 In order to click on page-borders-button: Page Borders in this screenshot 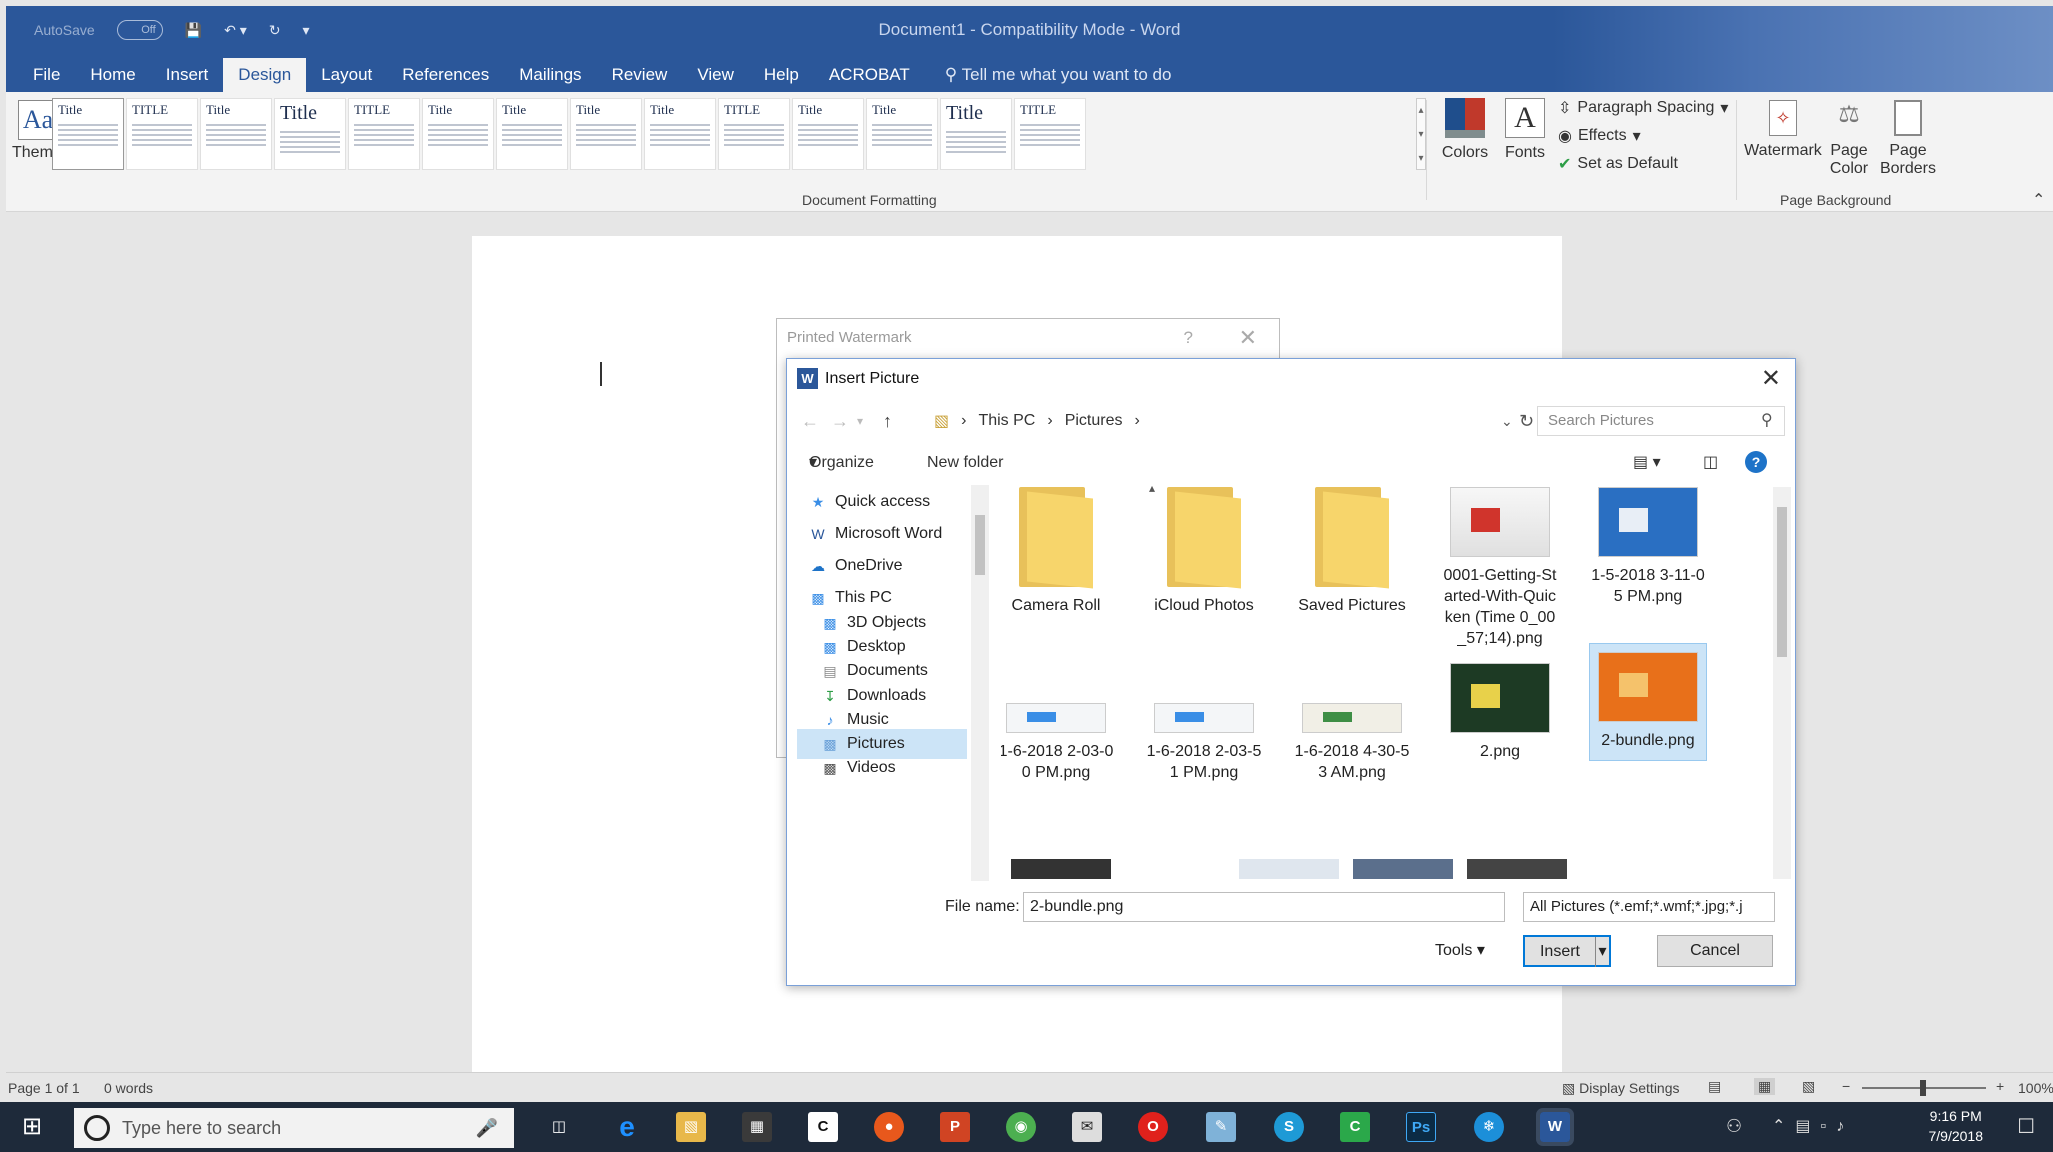, I will do `click(1908, 139)`.